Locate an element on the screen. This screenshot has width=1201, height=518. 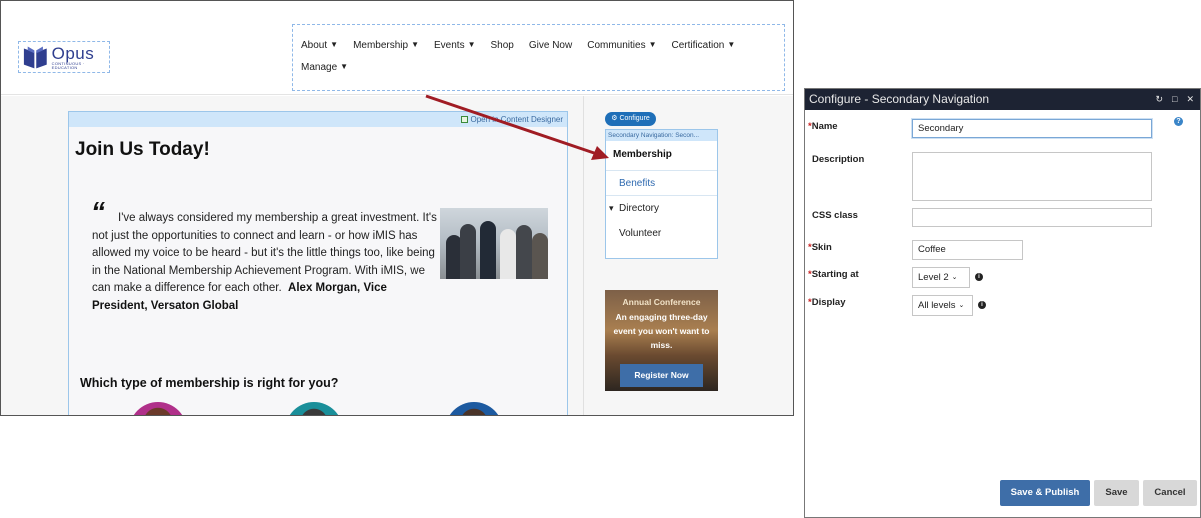
help-icon: ? is located at coordinates (1178, 121).